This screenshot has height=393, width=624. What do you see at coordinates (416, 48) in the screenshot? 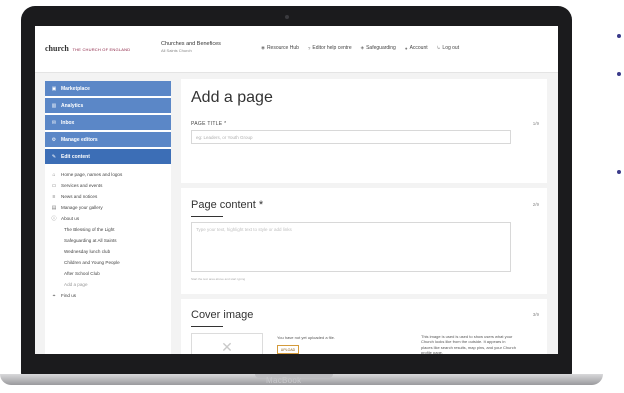
I see `nav-account: ● Account` at bounding box center [416, 48].